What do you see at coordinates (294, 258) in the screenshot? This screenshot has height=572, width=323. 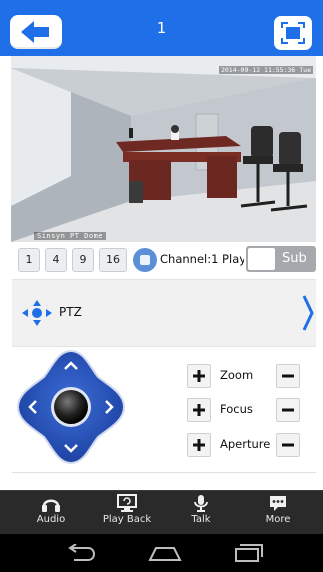 I see `stream-toggle-label: Sub` at bounding box center [294, 258].